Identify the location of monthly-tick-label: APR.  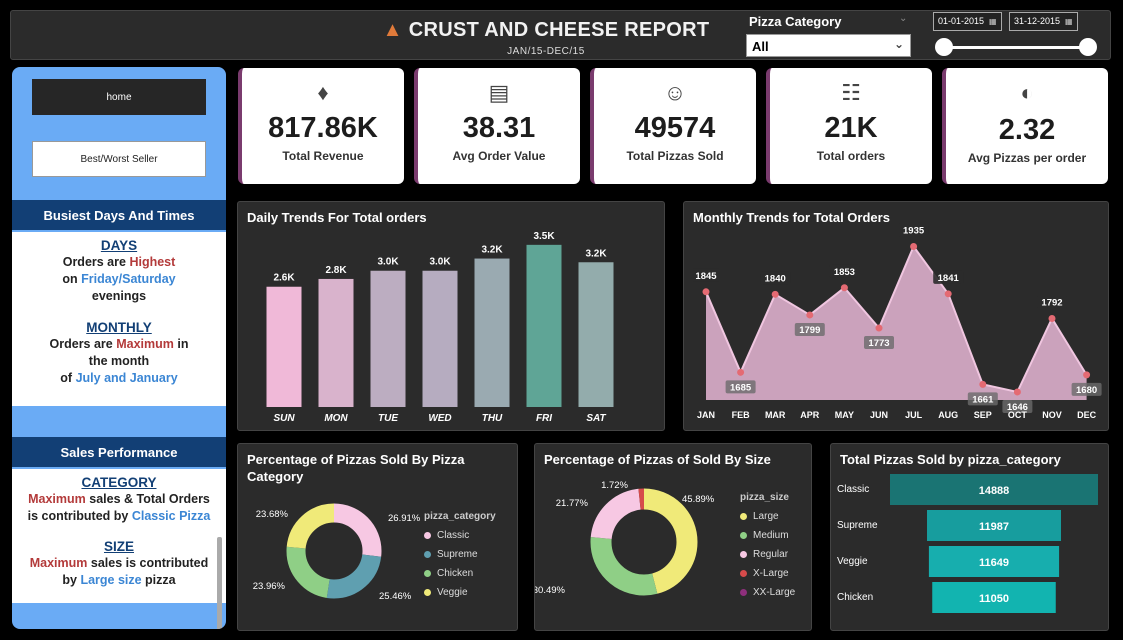
(810, 415).